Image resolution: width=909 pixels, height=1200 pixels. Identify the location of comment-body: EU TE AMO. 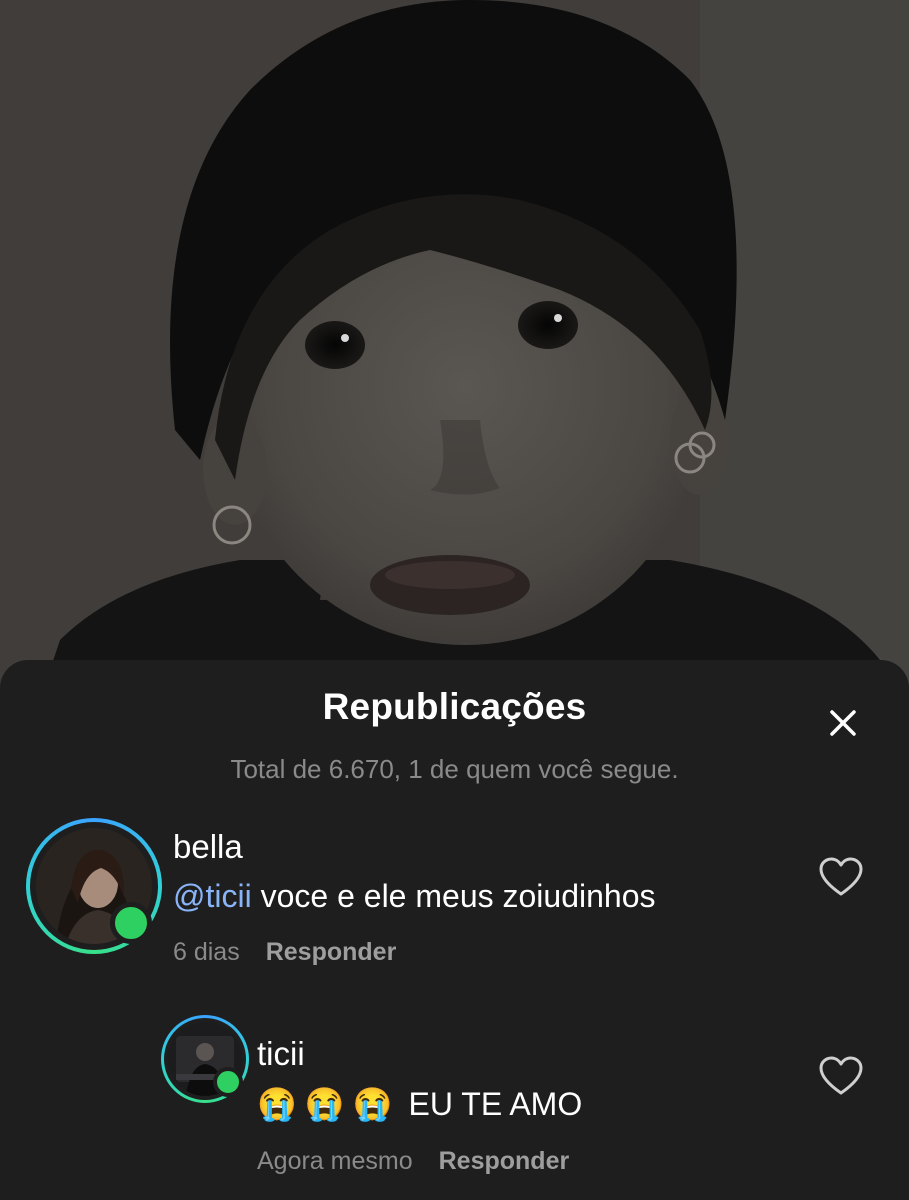
(495, 1104).